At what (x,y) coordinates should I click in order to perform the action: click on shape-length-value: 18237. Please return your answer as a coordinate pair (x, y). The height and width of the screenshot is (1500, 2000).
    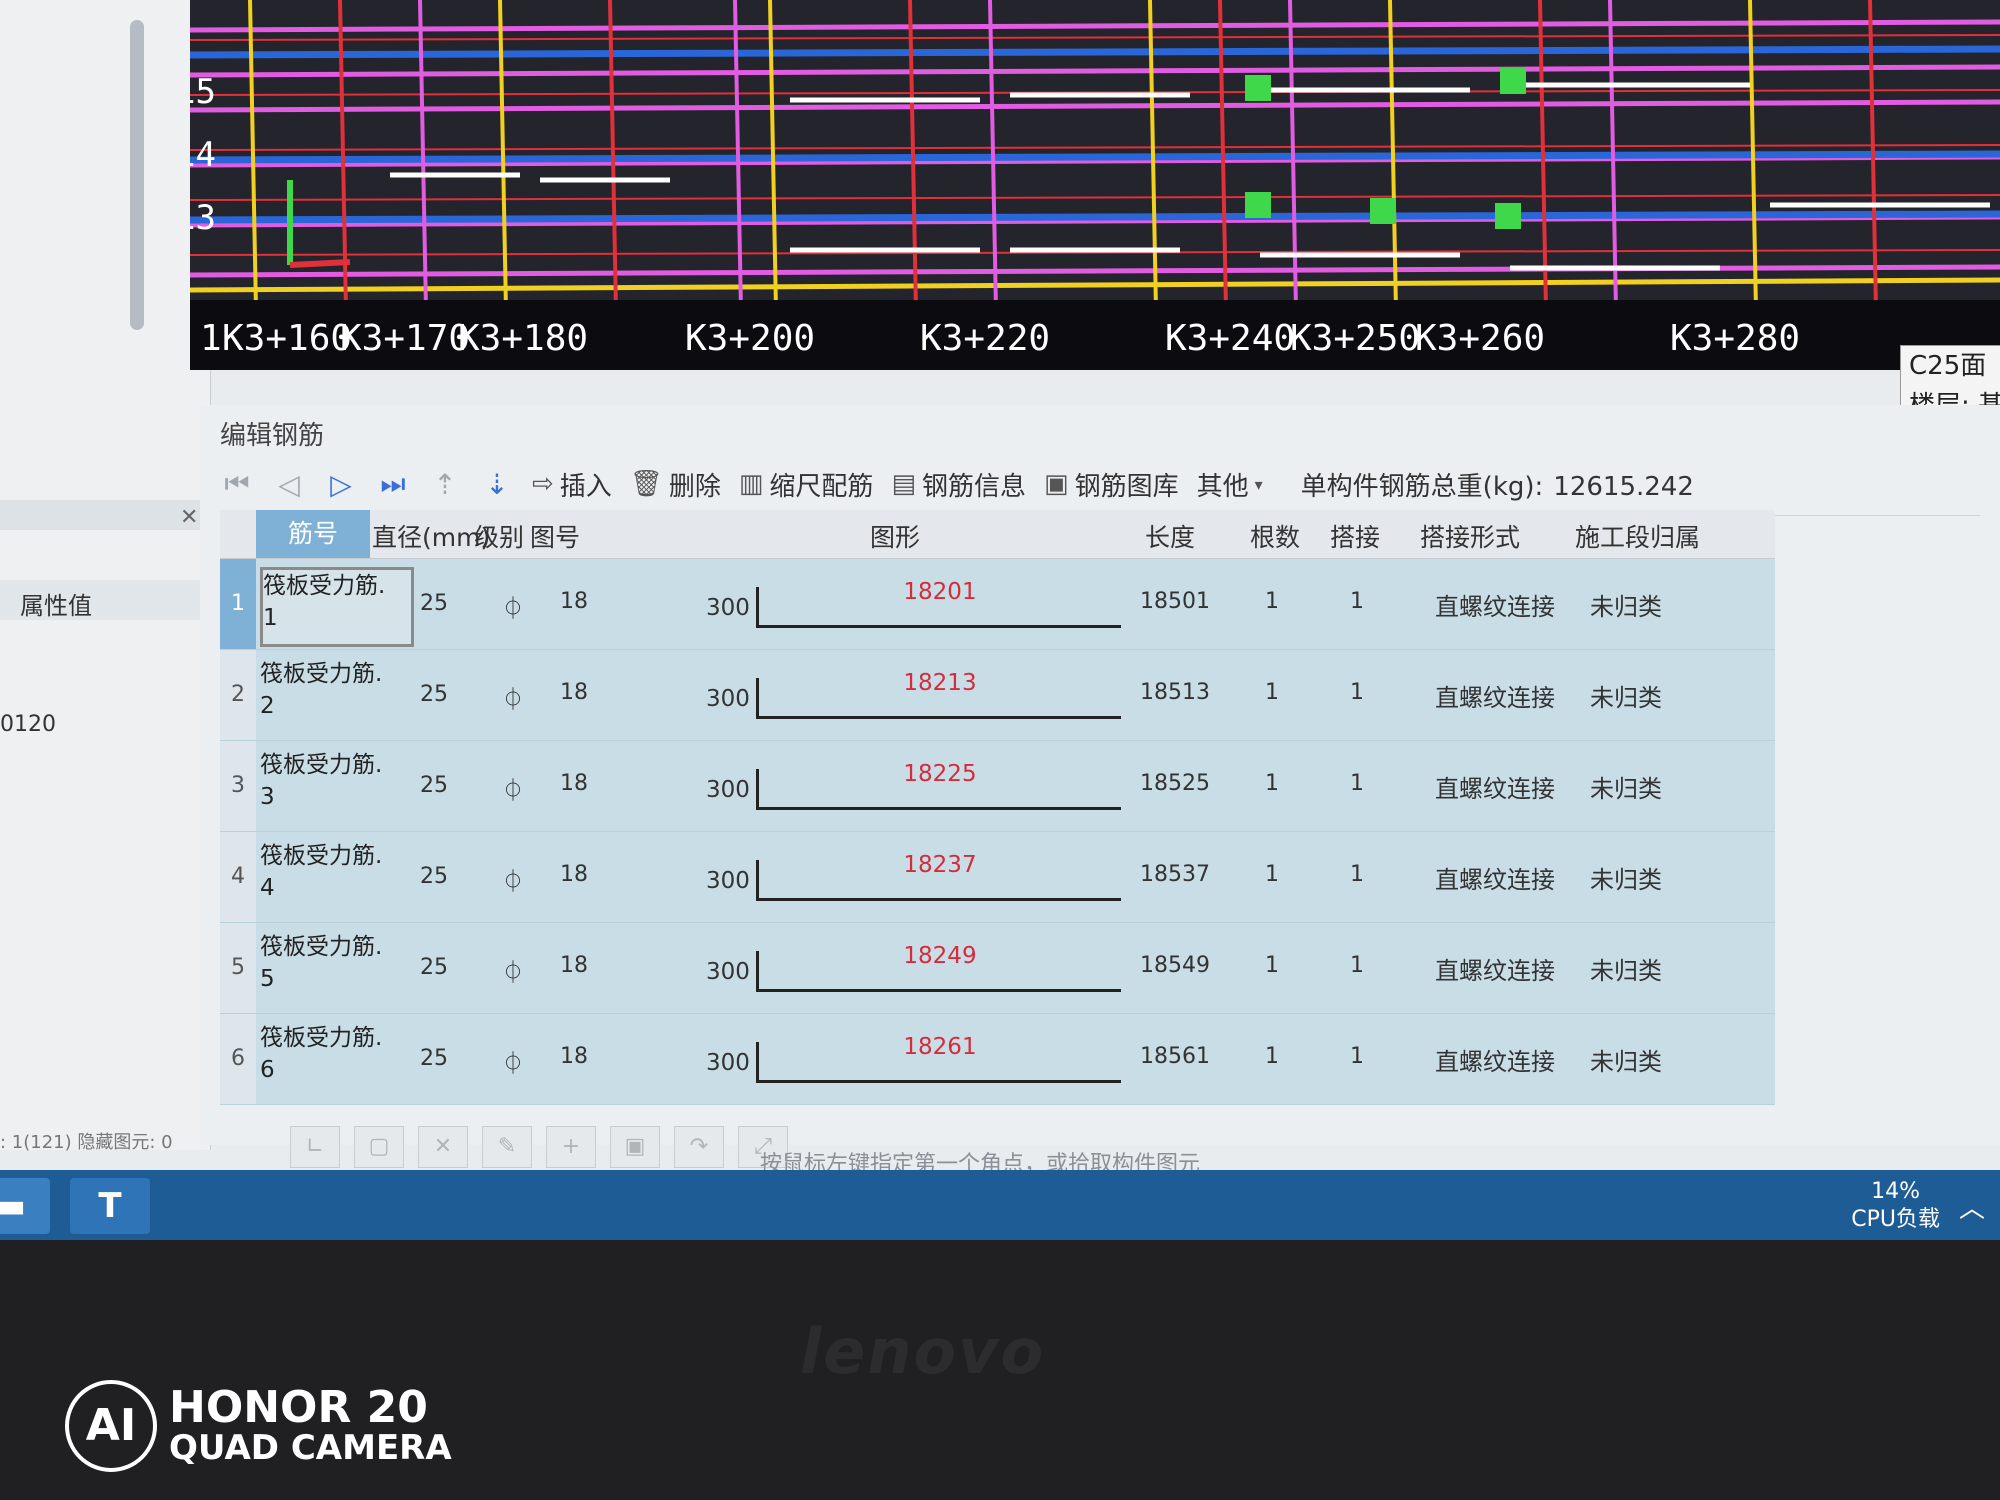
    Looking at the image, I should click on (940, 865).